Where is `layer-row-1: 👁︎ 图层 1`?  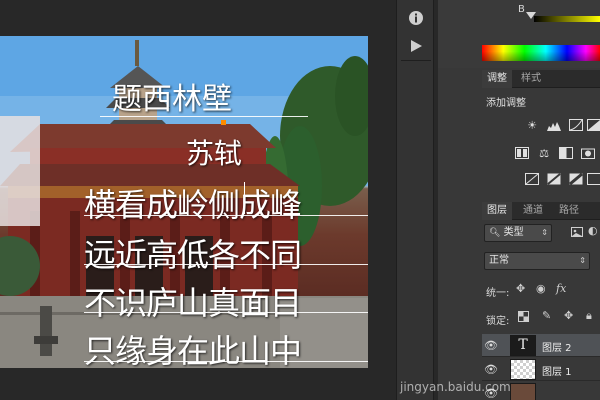 layer-row-1: 👁︎ 图层 1 is located at coordinates (541, 369).